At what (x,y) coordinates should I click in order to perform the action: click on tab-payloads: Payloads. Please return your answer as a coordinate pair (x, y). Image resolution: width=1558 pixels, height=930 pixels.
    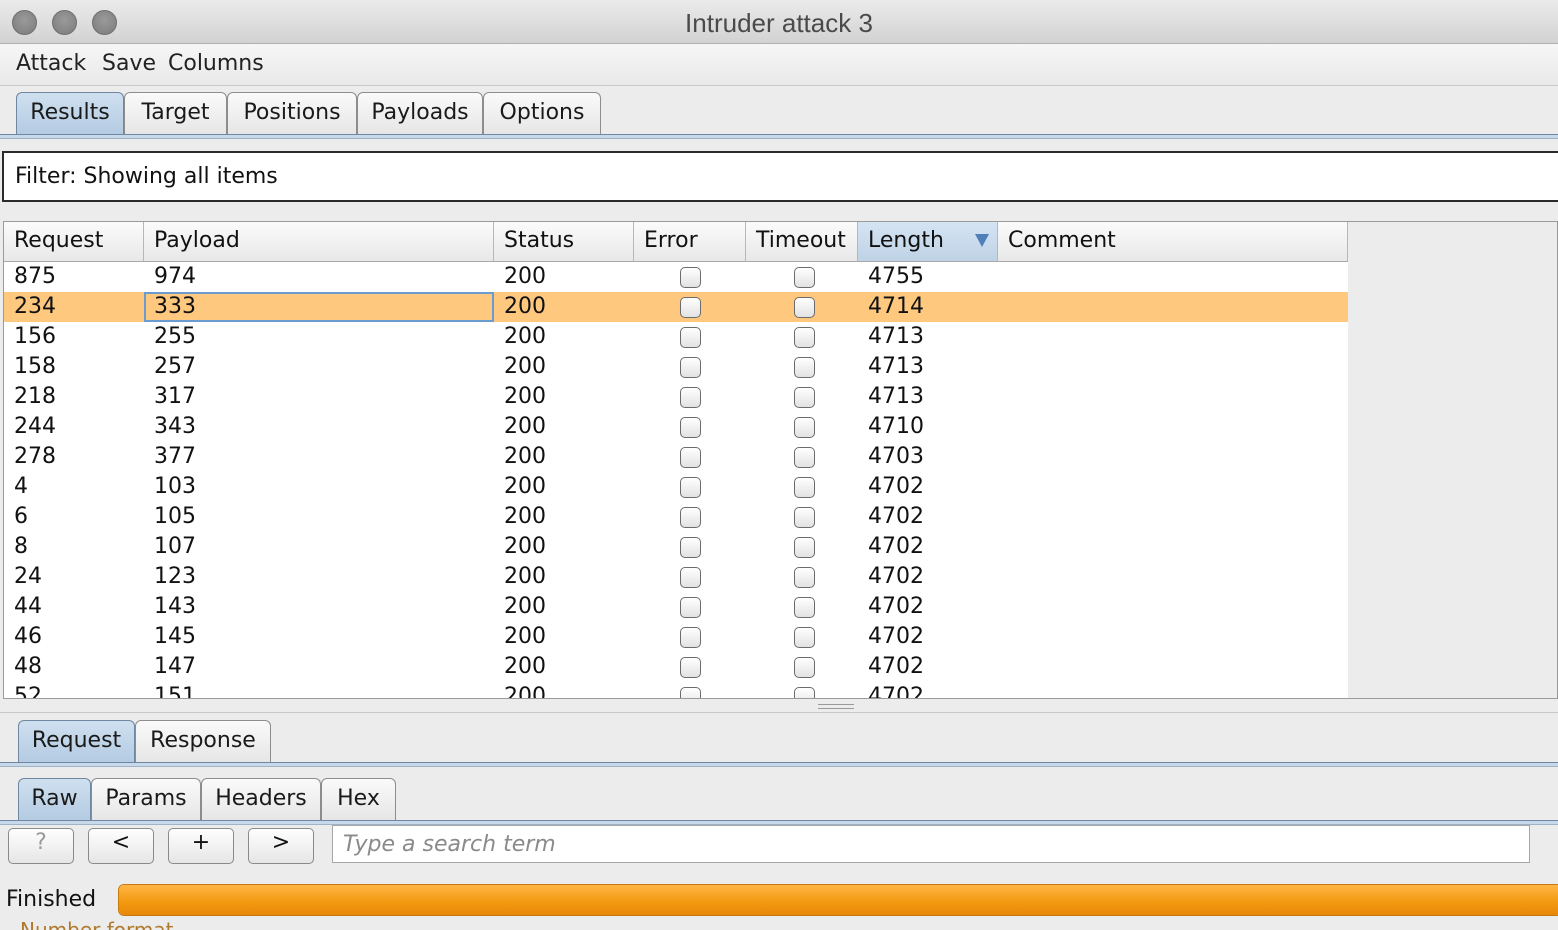
    Looking at the image, I should click on (420, 113).